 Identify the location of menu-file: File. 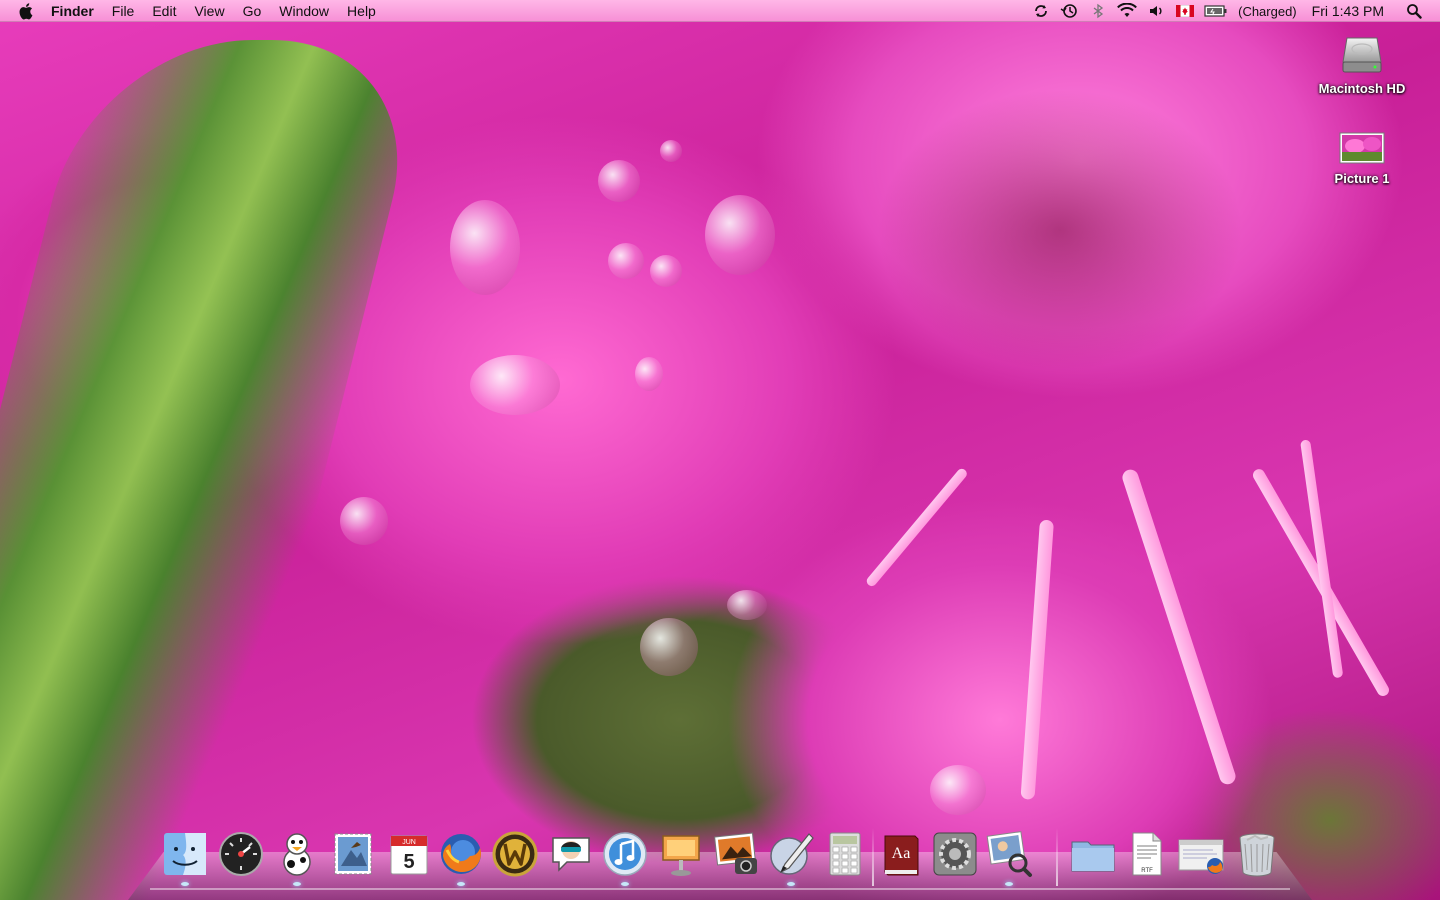
(123, 11).